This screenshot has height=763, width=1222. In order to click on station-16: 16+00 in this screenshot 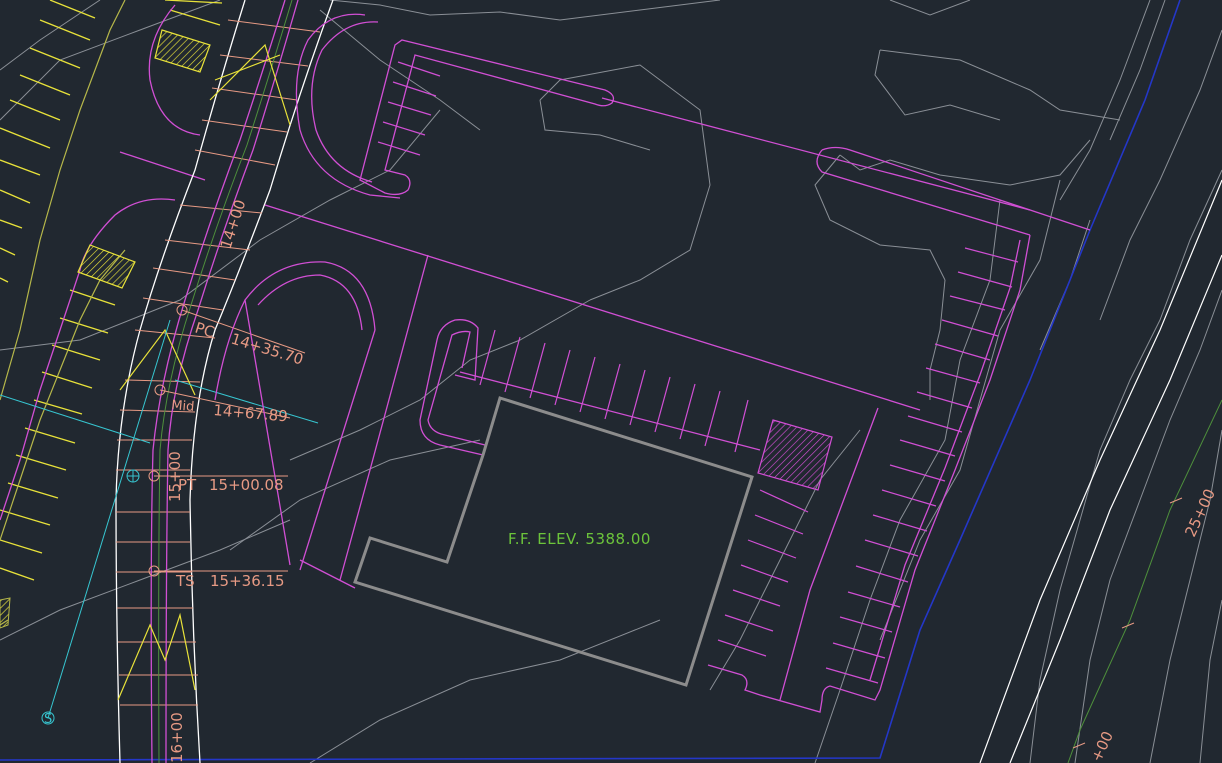, I will do `click(177, 737)`.